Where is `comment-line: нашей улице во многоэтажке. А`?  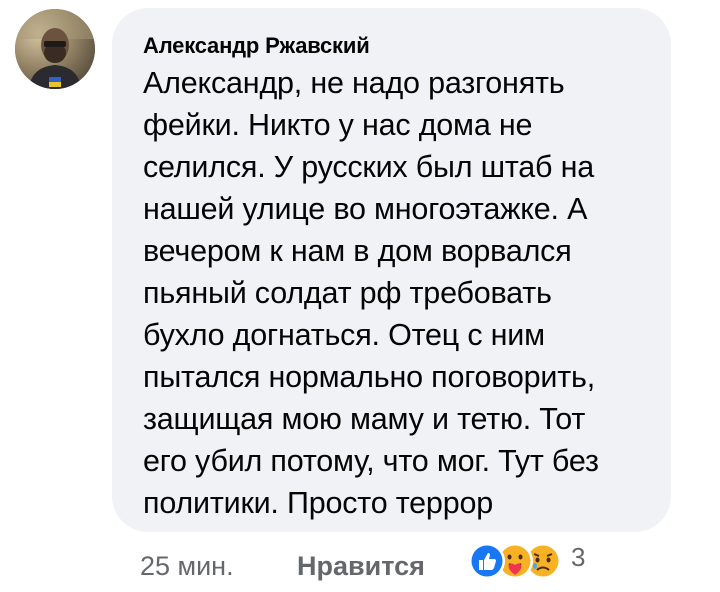
comment-line: нашей улице во многоэтажке. А is located at coordinates (365, 209).